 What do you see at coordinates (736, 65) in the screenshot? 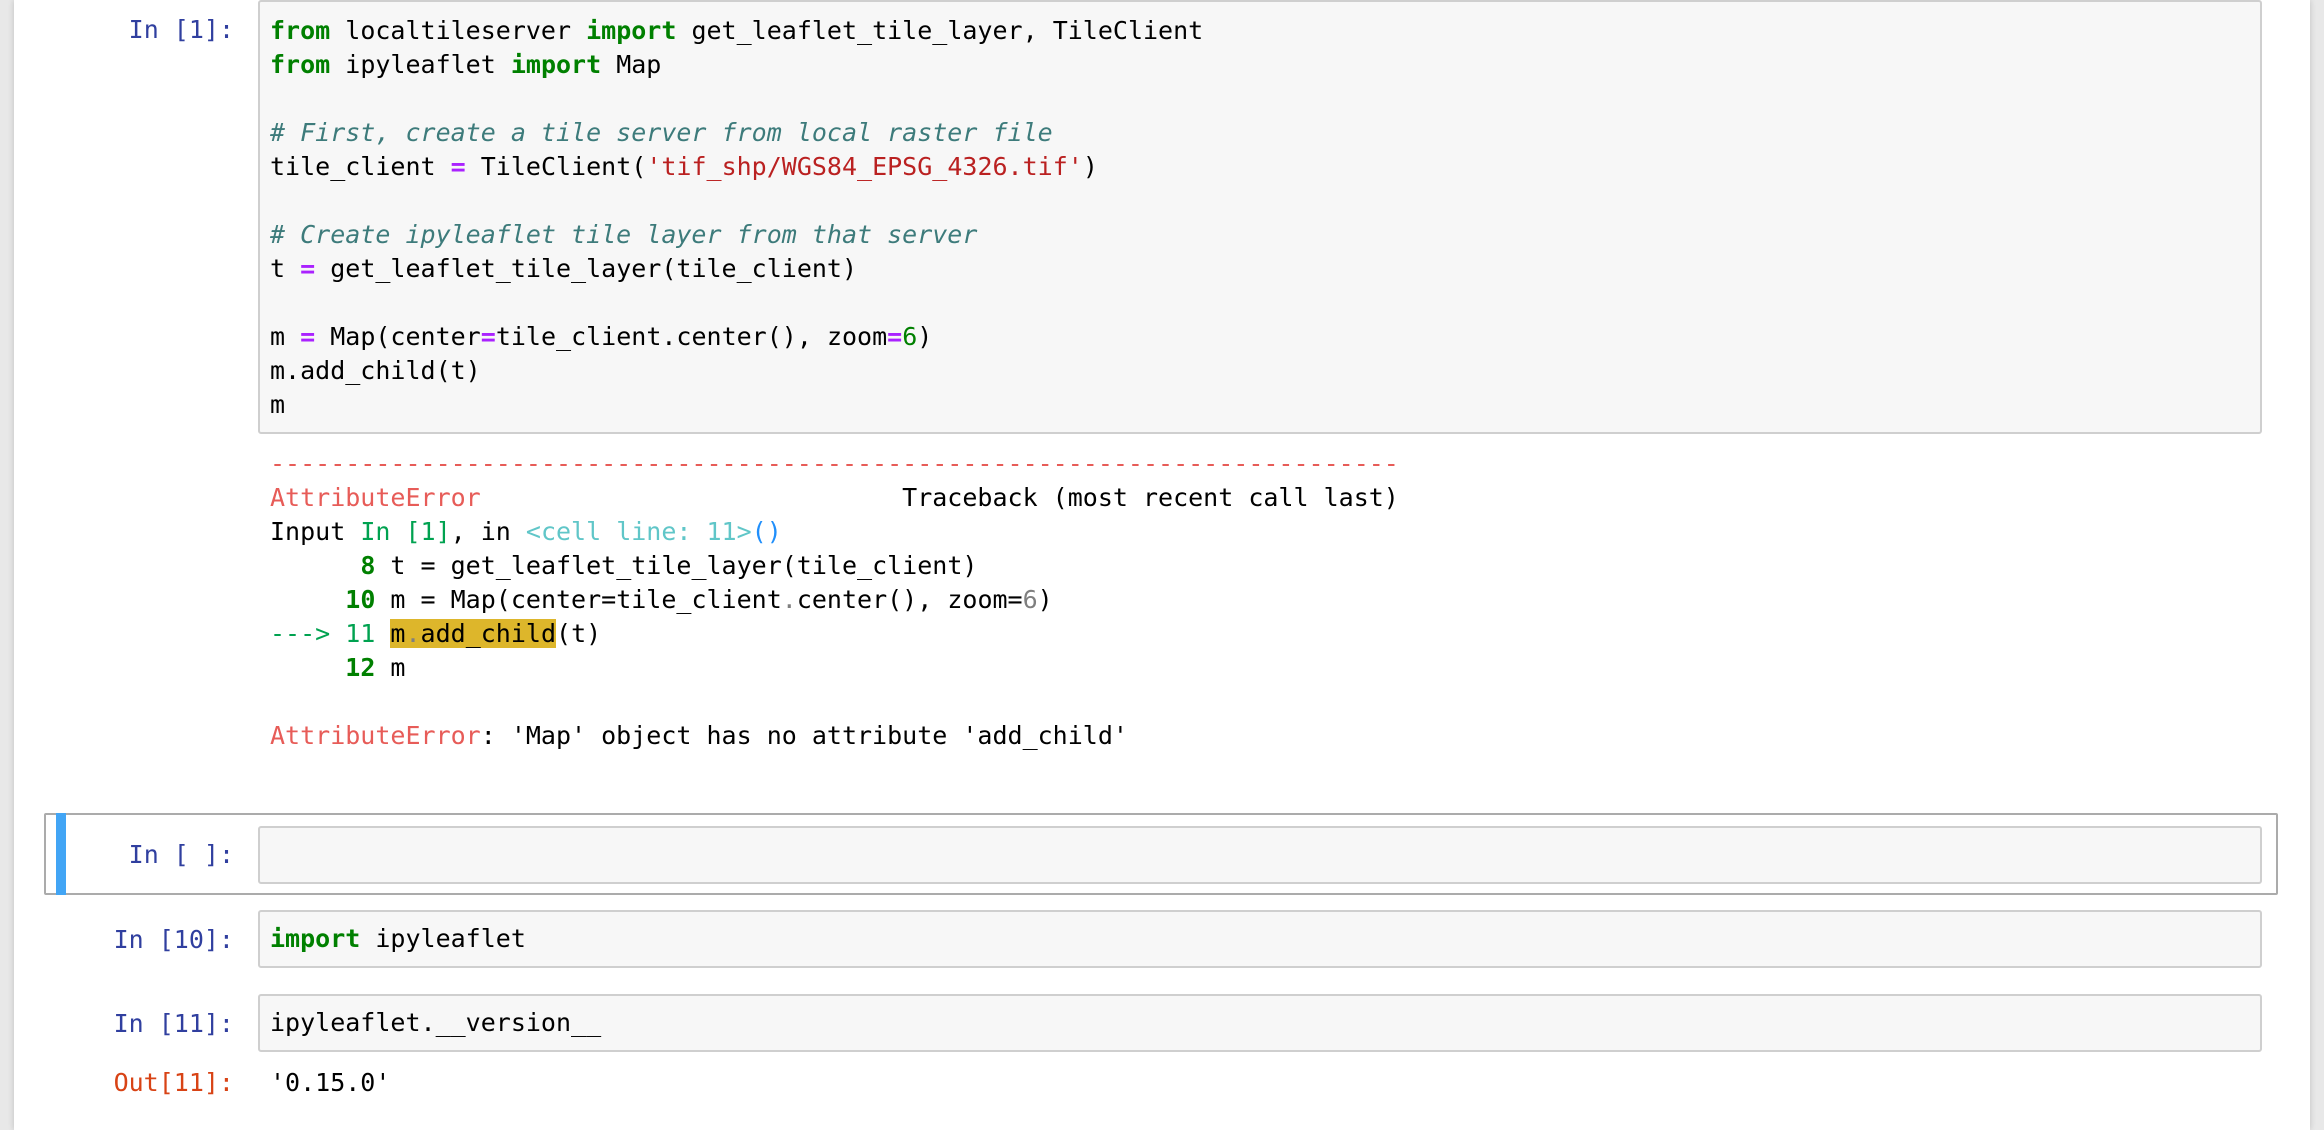
I see `code-line: from ipyleaflet import Map` at bounding box center [736, 65].